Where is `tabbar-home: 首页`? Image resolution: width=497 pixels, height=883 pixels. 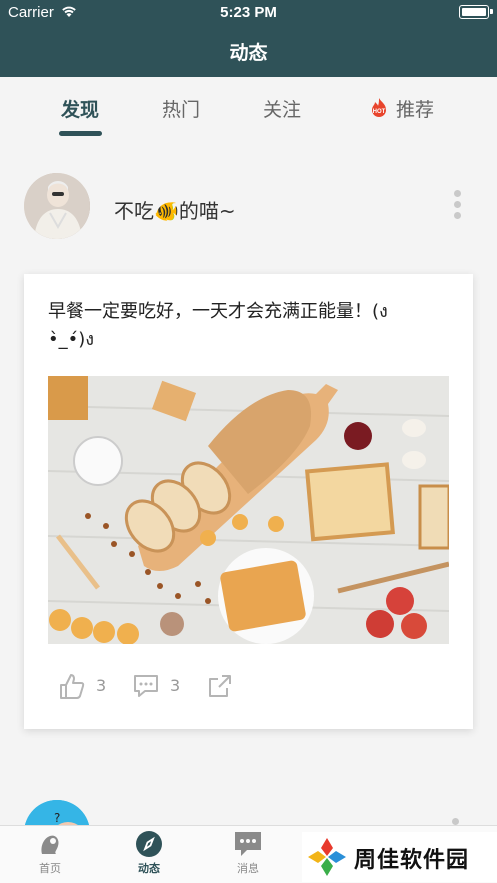
tabbar-home: 首页 is located at coordinates (50, 853).